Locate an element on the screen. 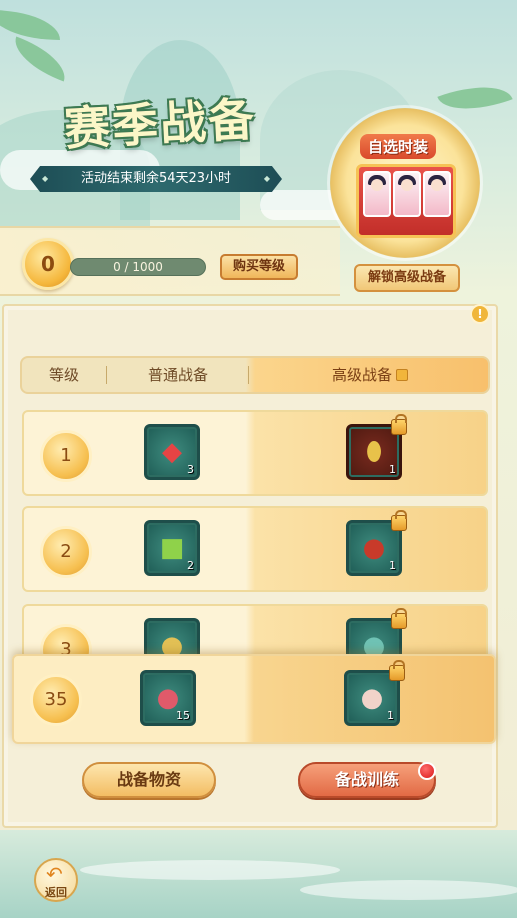 The width and height of the screenshot is (517, 918). header-normal: 普通战备 is located at coordinates (177, 375).